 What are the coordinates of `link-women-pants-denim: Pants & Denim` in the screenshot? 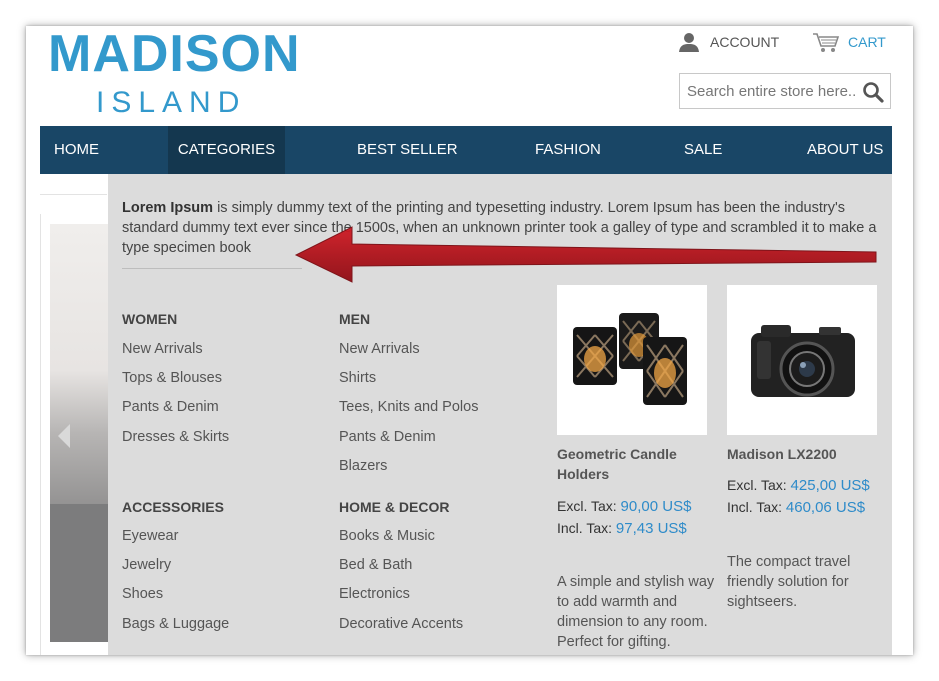 It's located at (170, 407).